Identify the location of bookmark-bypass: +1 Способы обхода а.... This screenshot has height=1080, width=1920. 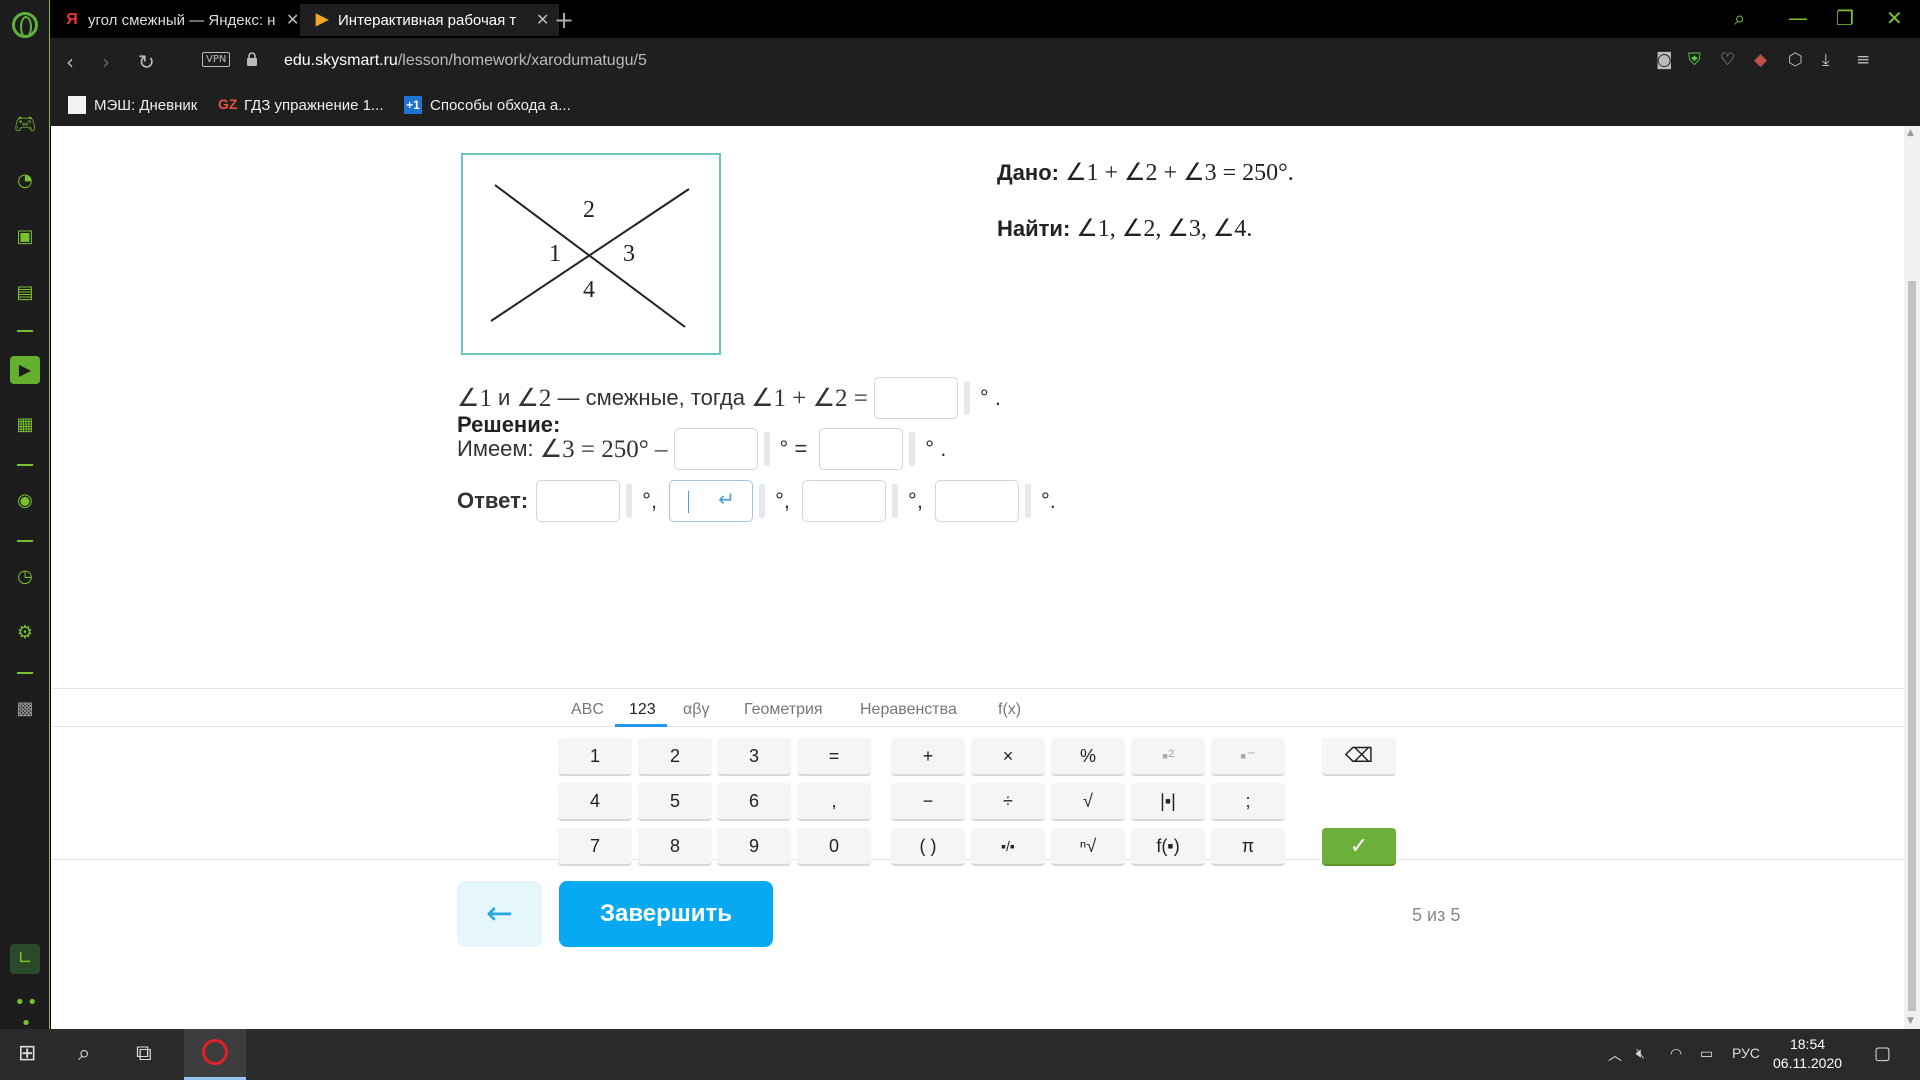
(487, 105).